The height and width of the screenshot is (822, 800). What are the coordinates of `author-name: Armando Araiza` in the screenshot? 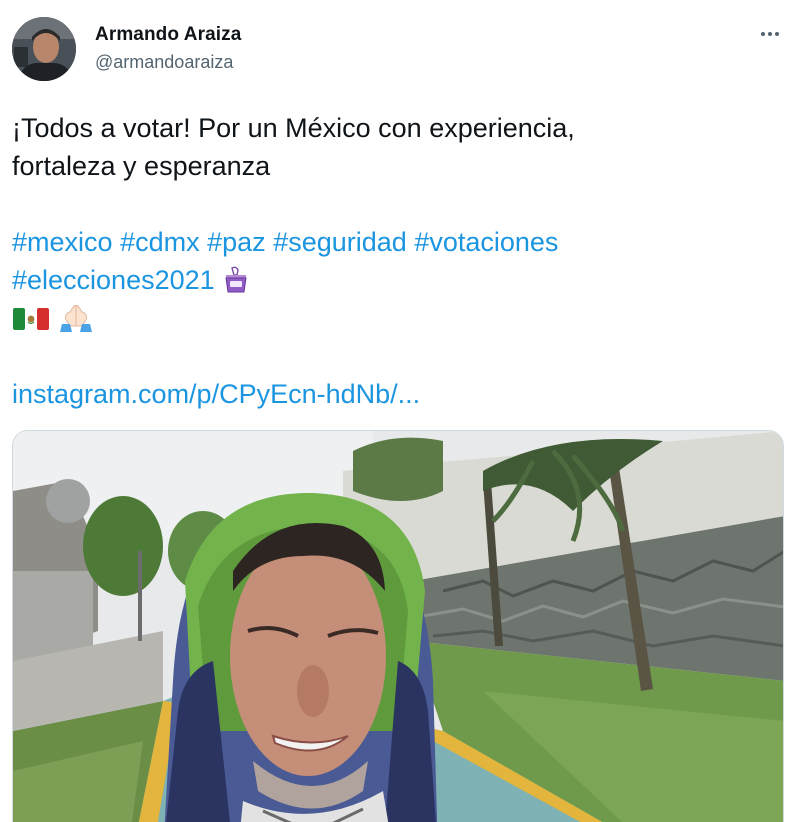 It's located at (168, 35).